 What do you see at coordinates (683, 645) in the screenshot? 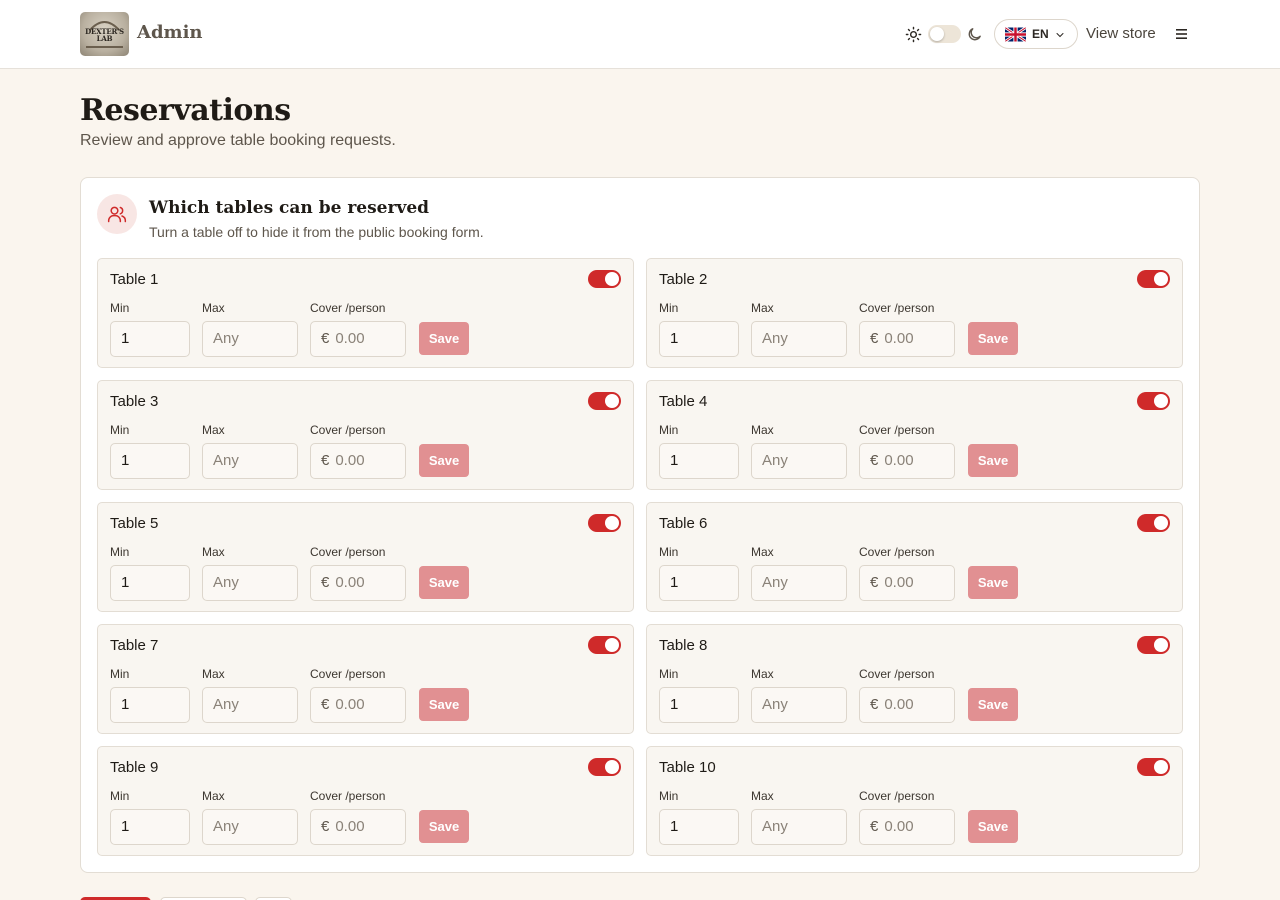
I see `table-name: Table 8` at bounding box center [683, 645].